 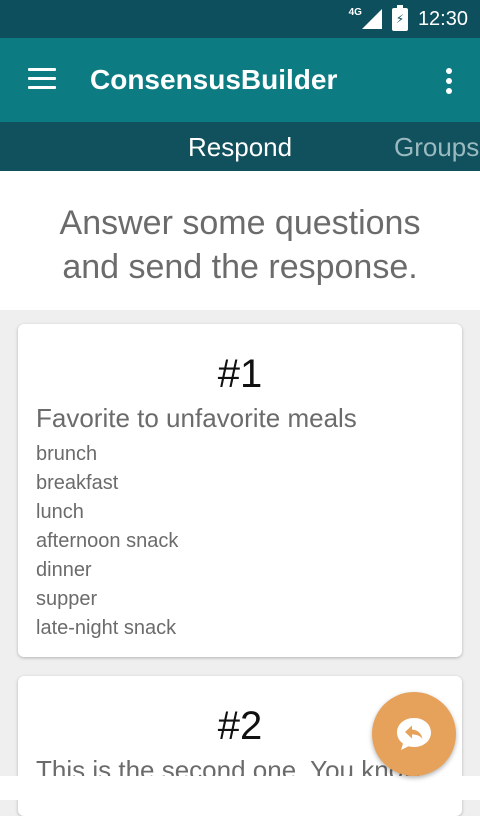 I want to click on app-bar: ConsensusBuilder, so click(x=240, y=80).